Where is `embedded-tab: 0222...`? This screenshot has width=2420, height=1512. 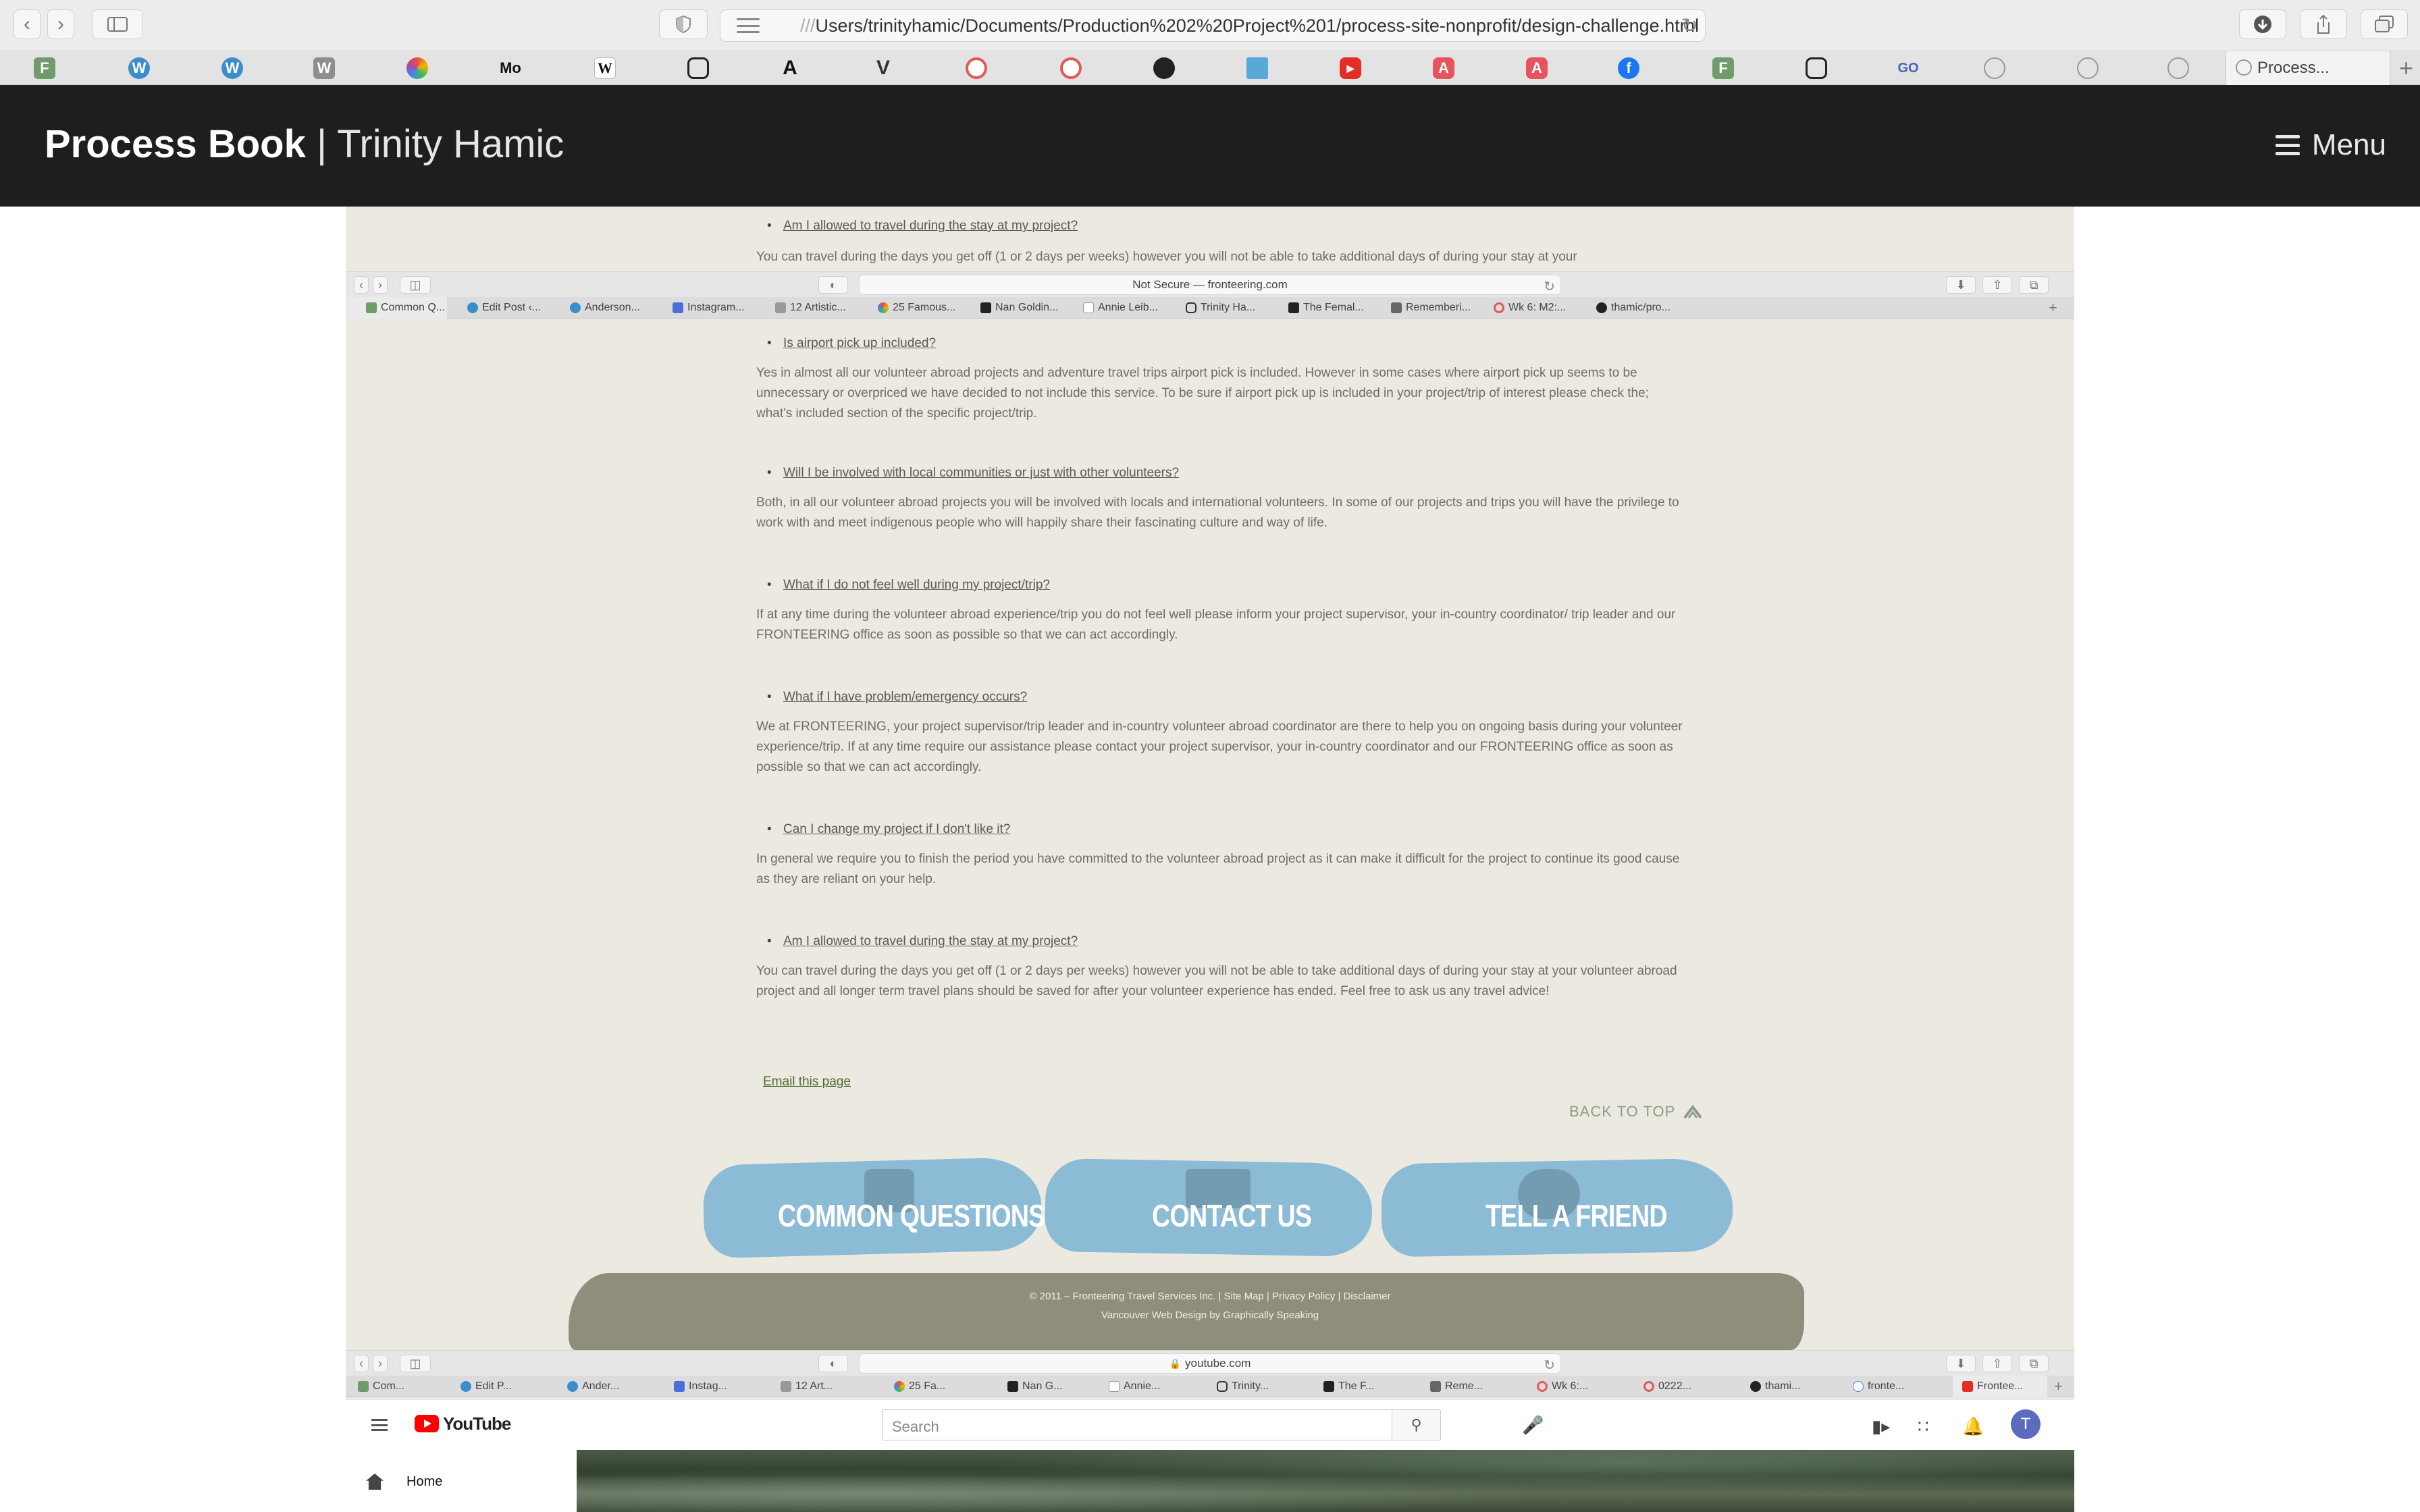 embedded-tab: 0222... is located at coordinates (1690, 1386).